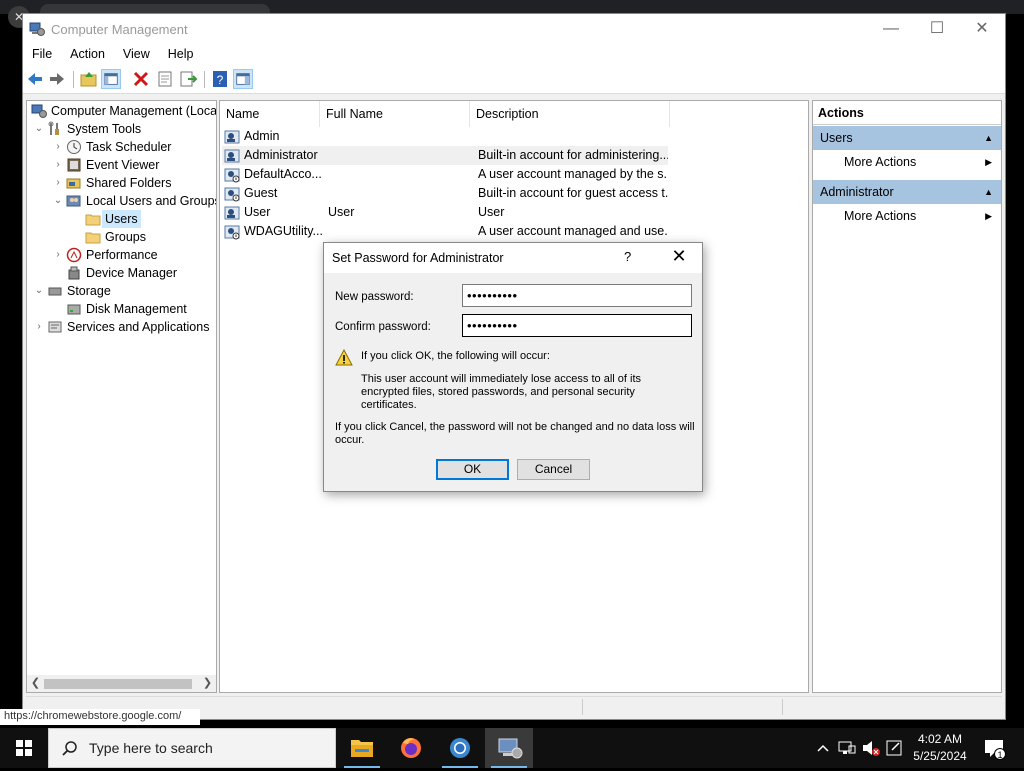 The height and width of the screenshot is (771, 1024). Describe the element at coordinates (42, 52) in the screenshot. I see `menu-file: File` at that location.